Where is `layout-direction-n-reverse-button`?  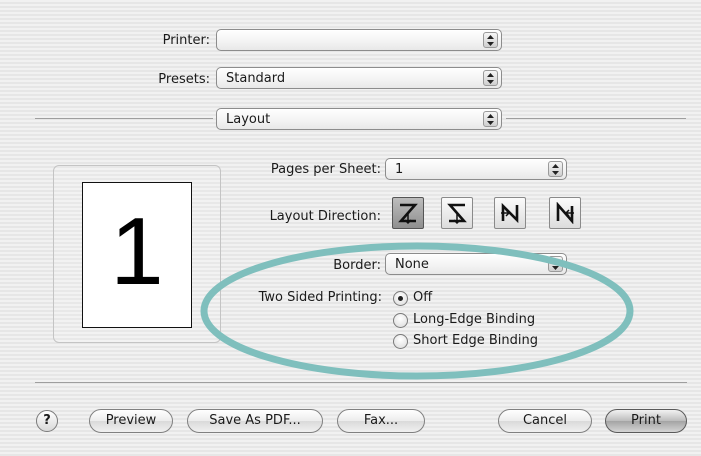
layout-direction-n-reverse-button is located at coordinates (565, 213).